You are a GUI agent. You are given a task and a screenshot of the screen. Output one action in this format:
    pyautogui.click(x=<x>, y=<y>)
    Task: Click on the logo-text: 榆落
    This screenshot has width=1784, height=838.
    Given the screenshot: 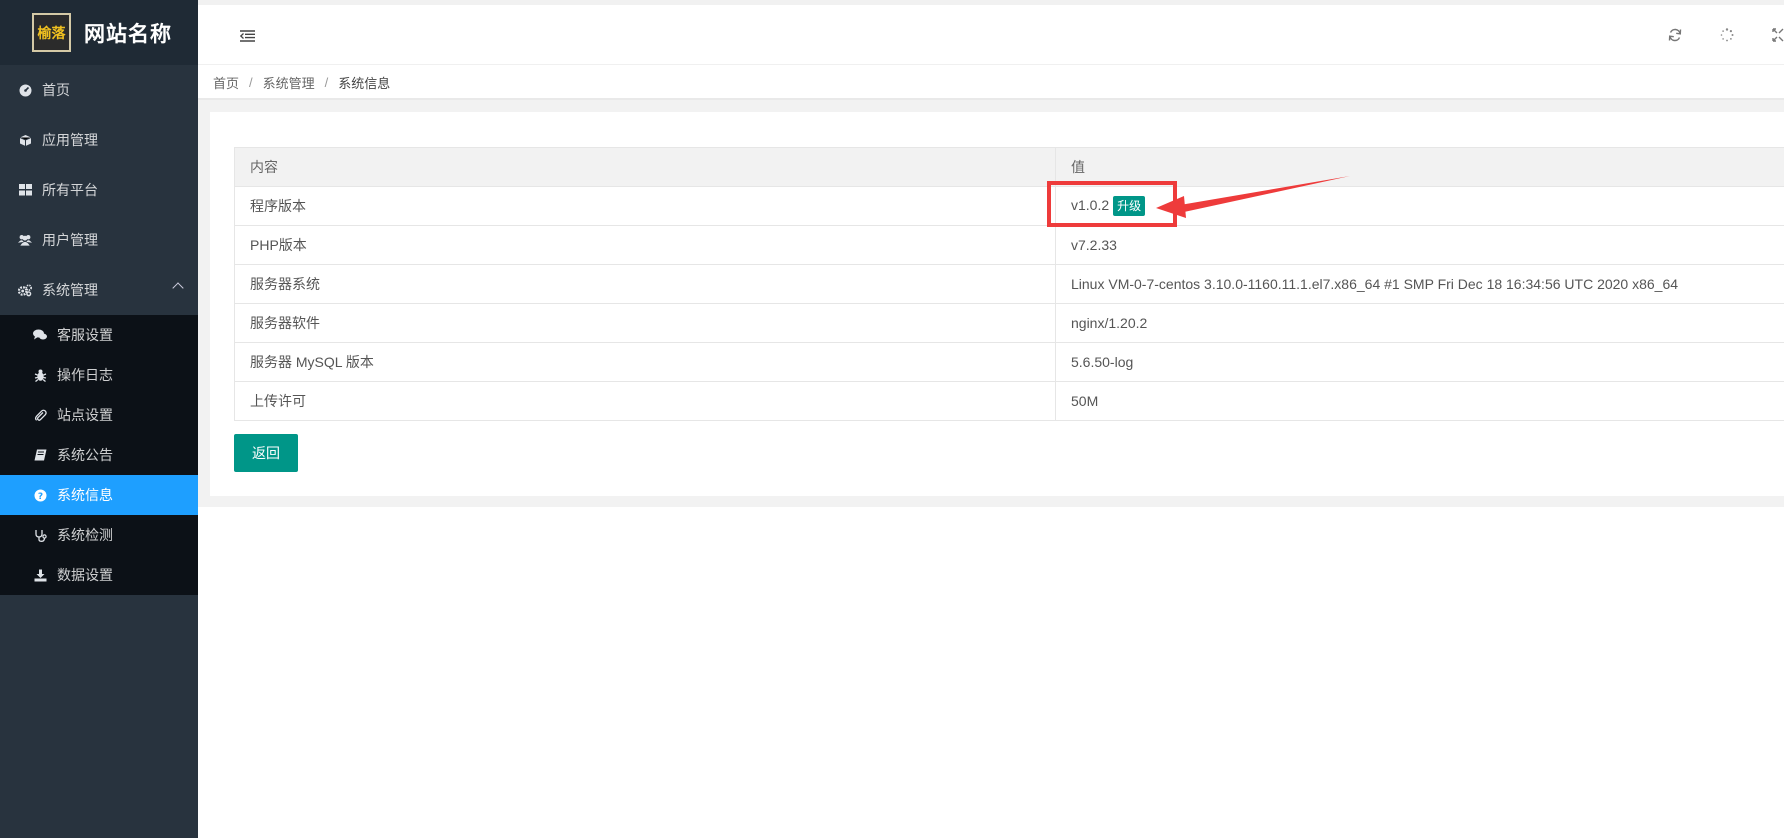 What is the action you would take?
    pyautogui.click(x=51, y=33)
    